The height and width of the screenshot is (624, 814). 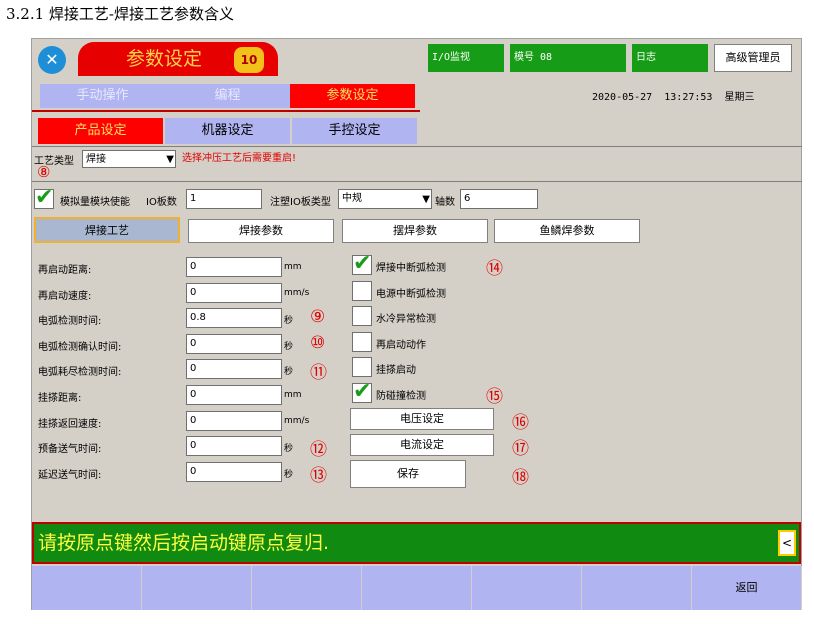 What do you see at coordinates (70, 475) in the screenshot?
I see `param-label: 延迟送气时间:` at bounding box center [70, 475].